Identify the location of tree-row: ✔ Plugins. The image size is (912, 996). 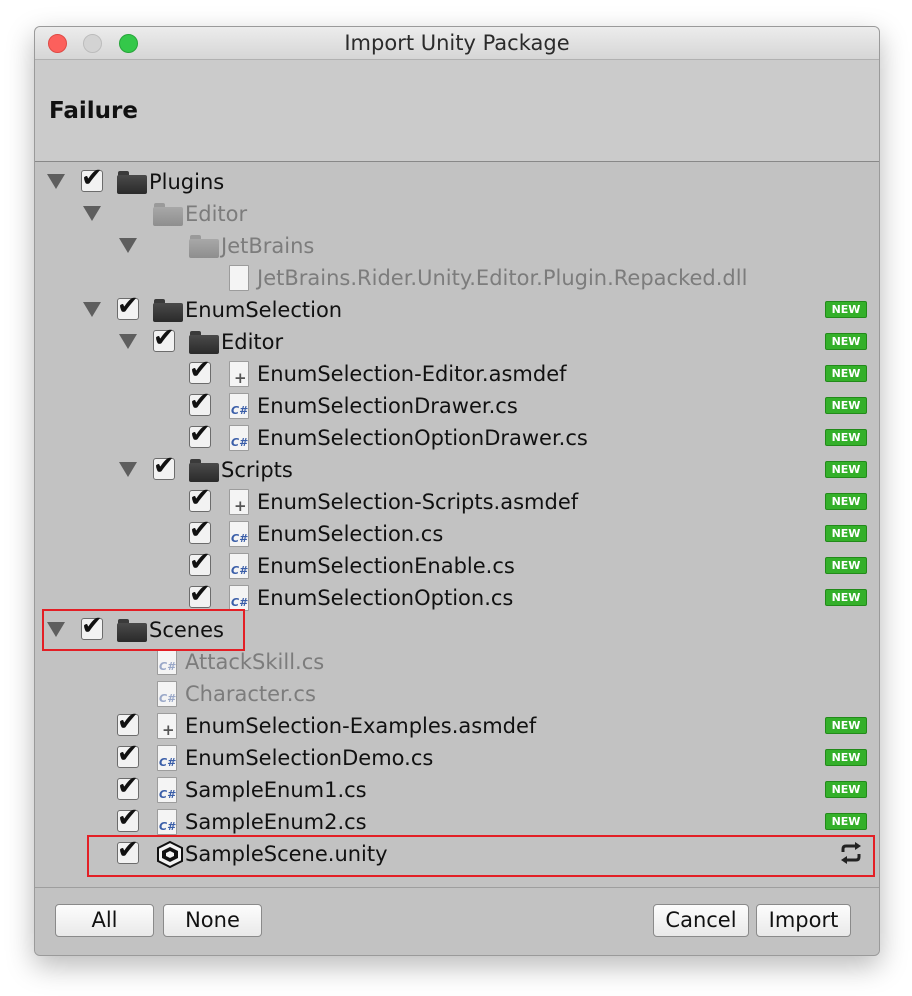
(457, 180).